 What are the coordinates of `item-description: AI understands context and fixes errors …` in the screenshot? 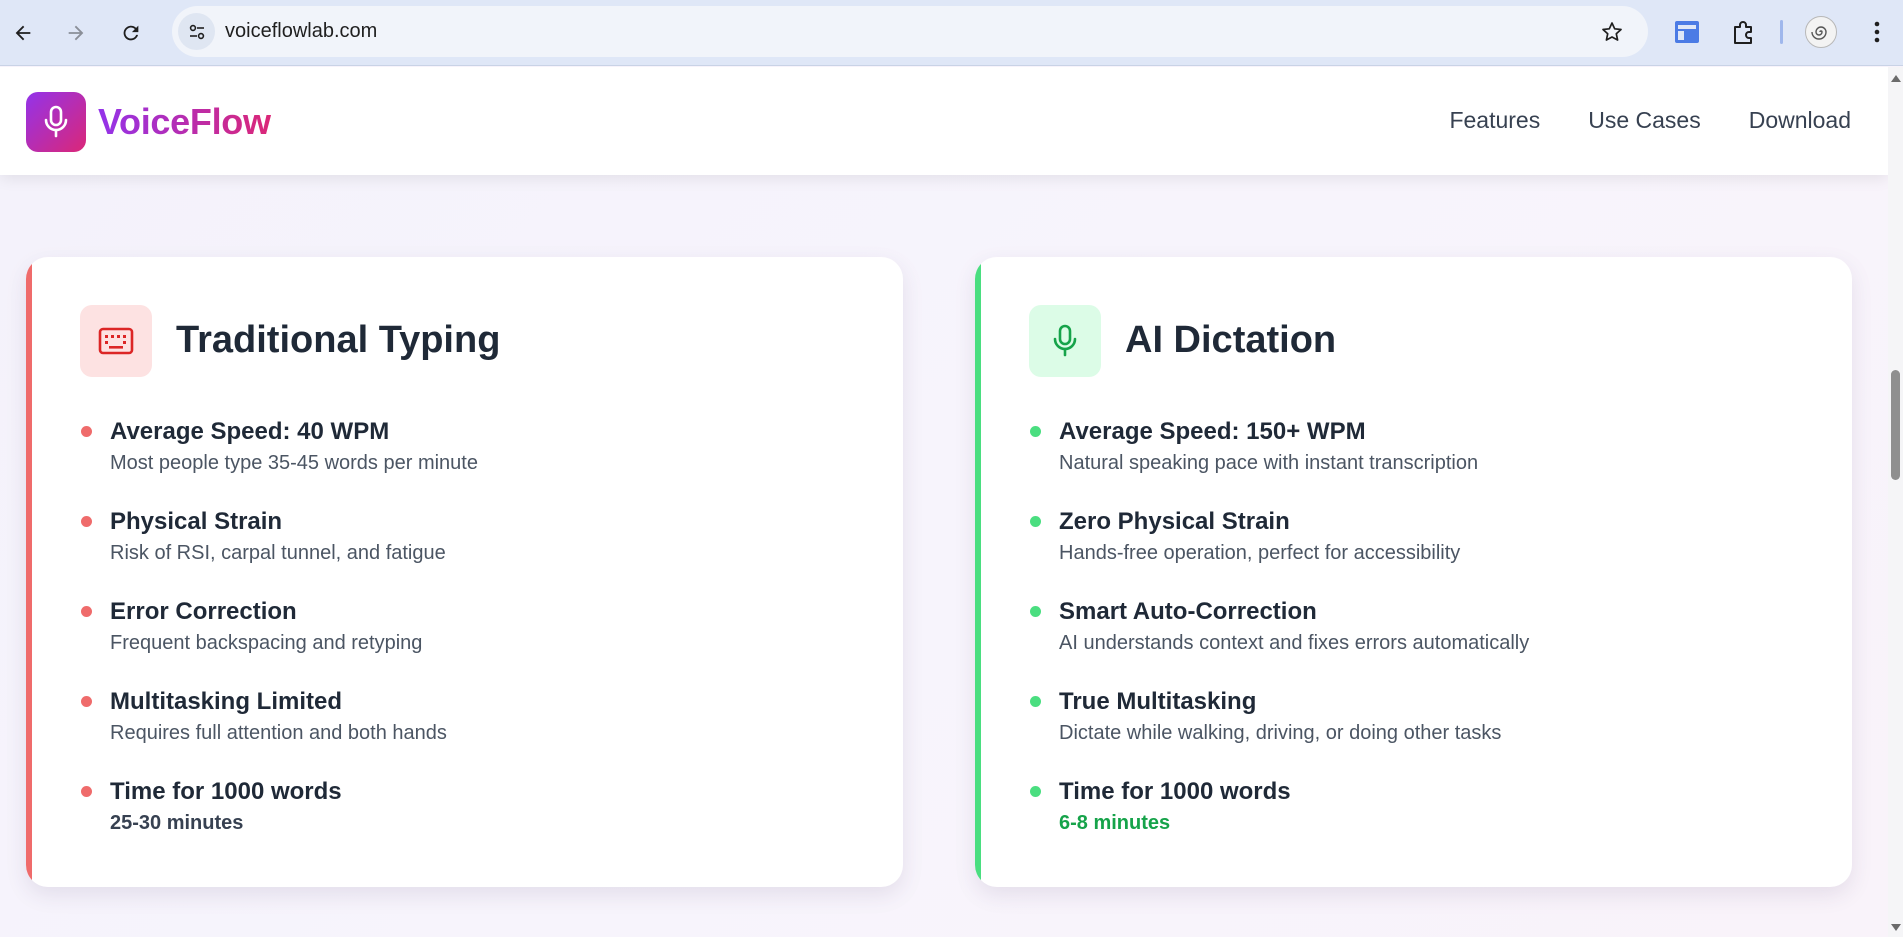 It's located at (1294, 643).